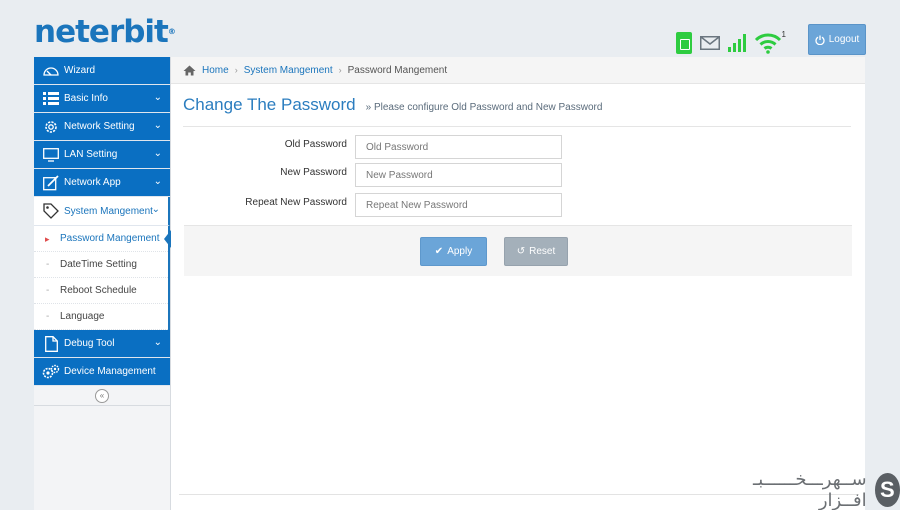 The width and height of the screenshot is (900, 510). Describe the element at coordinates (102, 71) in the screenshot. I see `sidebar-item-wizard: Wizard` at that location.